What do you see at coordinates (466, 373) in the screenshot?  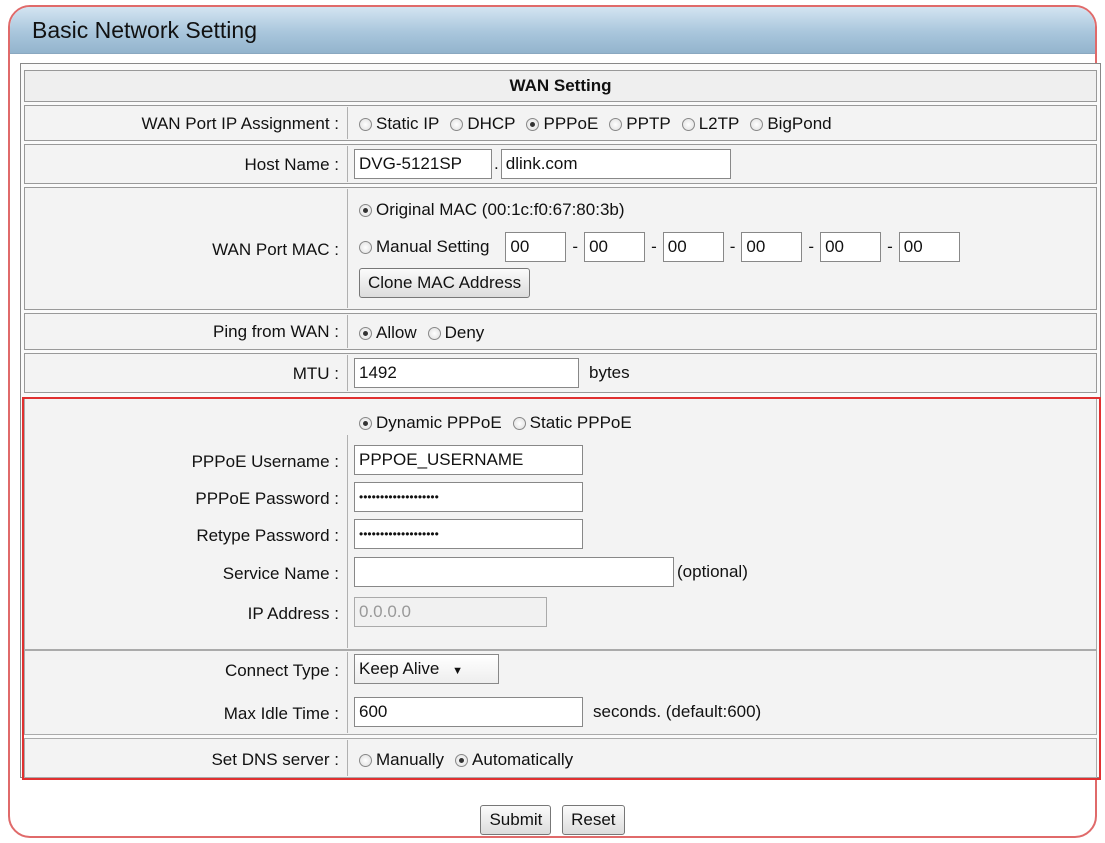 I see `mtu-input: 1492` at bounding box center [466, 373].